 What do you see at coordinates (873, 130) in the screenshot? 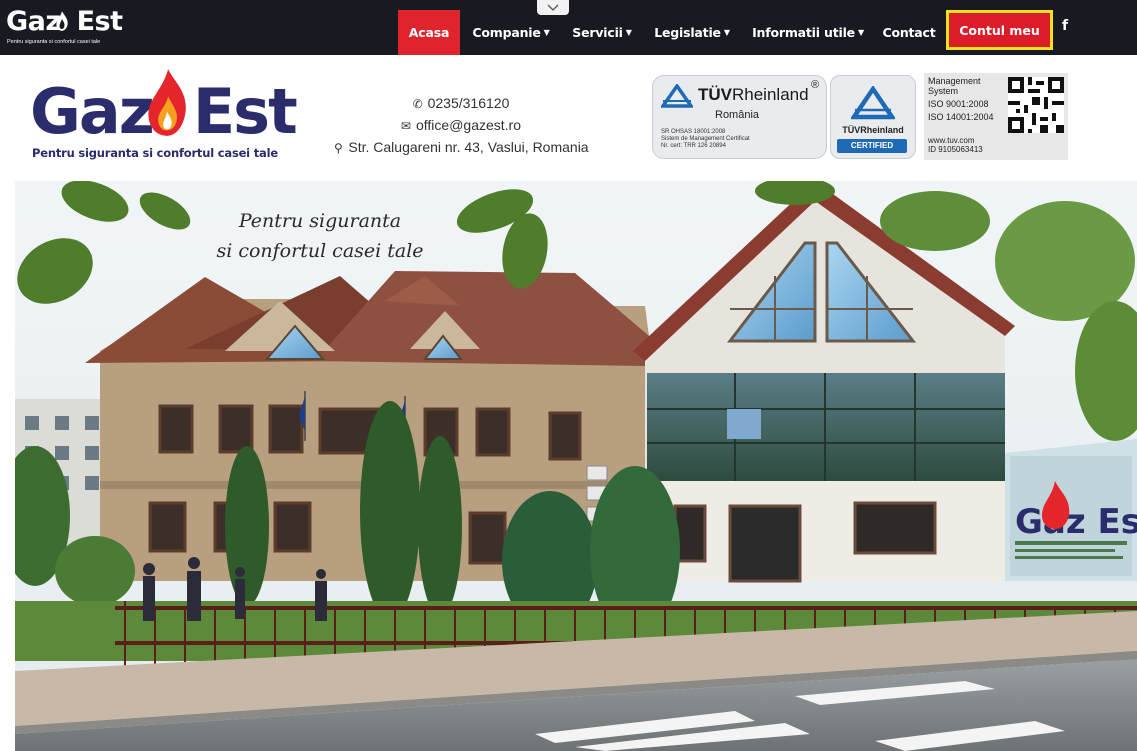
I see `tuv-badge-name: TÜVRheinland` at bounding box center [873, 130].